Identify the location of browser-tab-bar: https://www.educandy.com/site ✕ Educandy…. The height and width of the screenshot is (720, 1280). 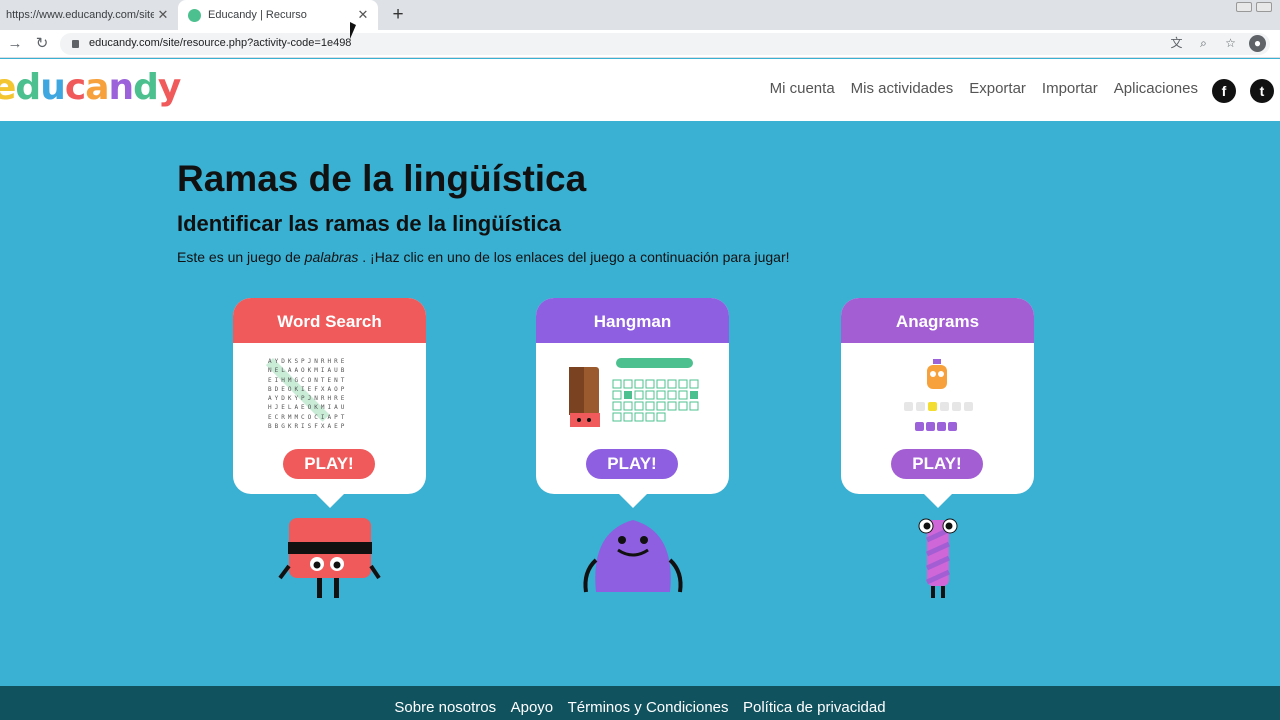
(640, 15).